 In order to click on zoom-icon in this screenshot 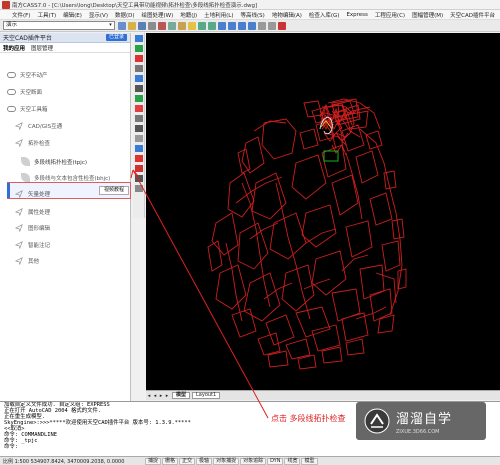, I will do `click(232, 25)`.